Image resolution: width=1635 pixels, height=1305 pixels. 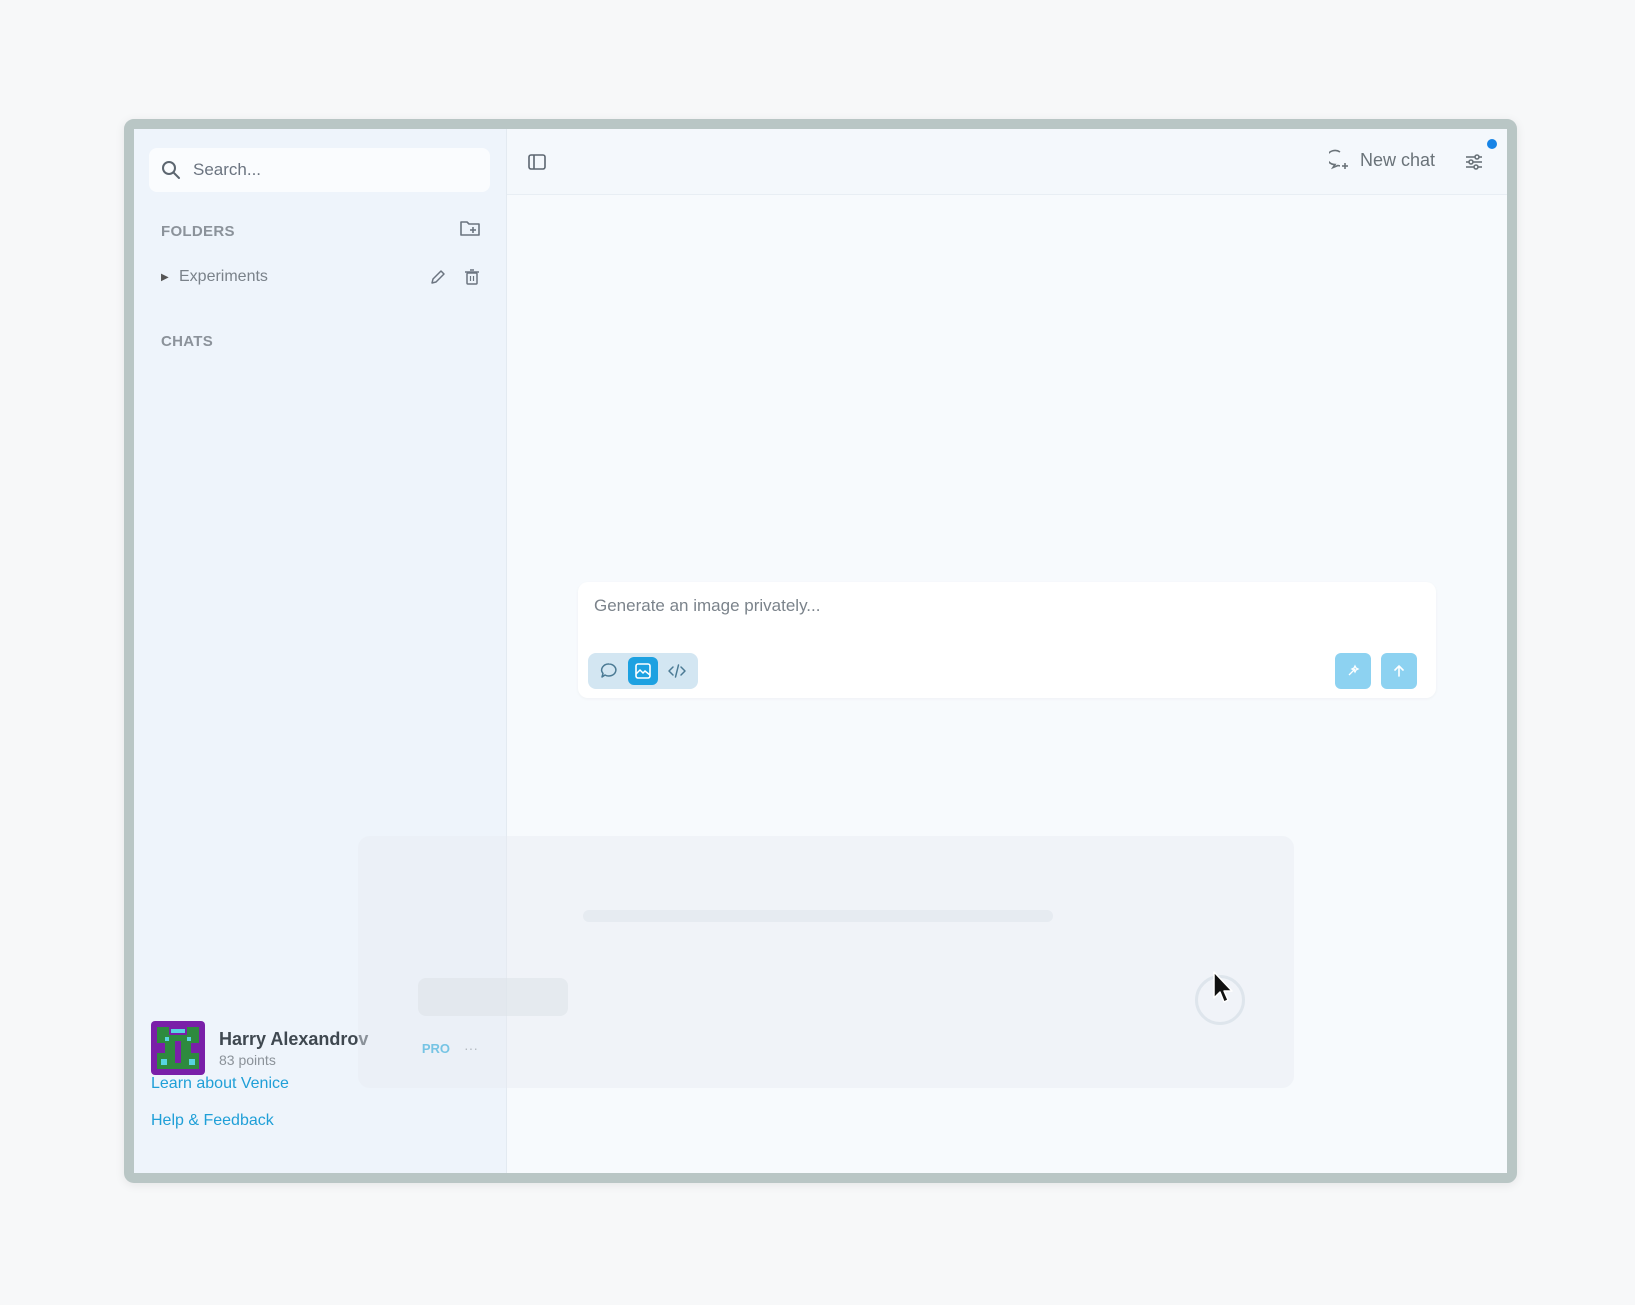 I want to click on image-mode-button, so click(x=643, y=671).